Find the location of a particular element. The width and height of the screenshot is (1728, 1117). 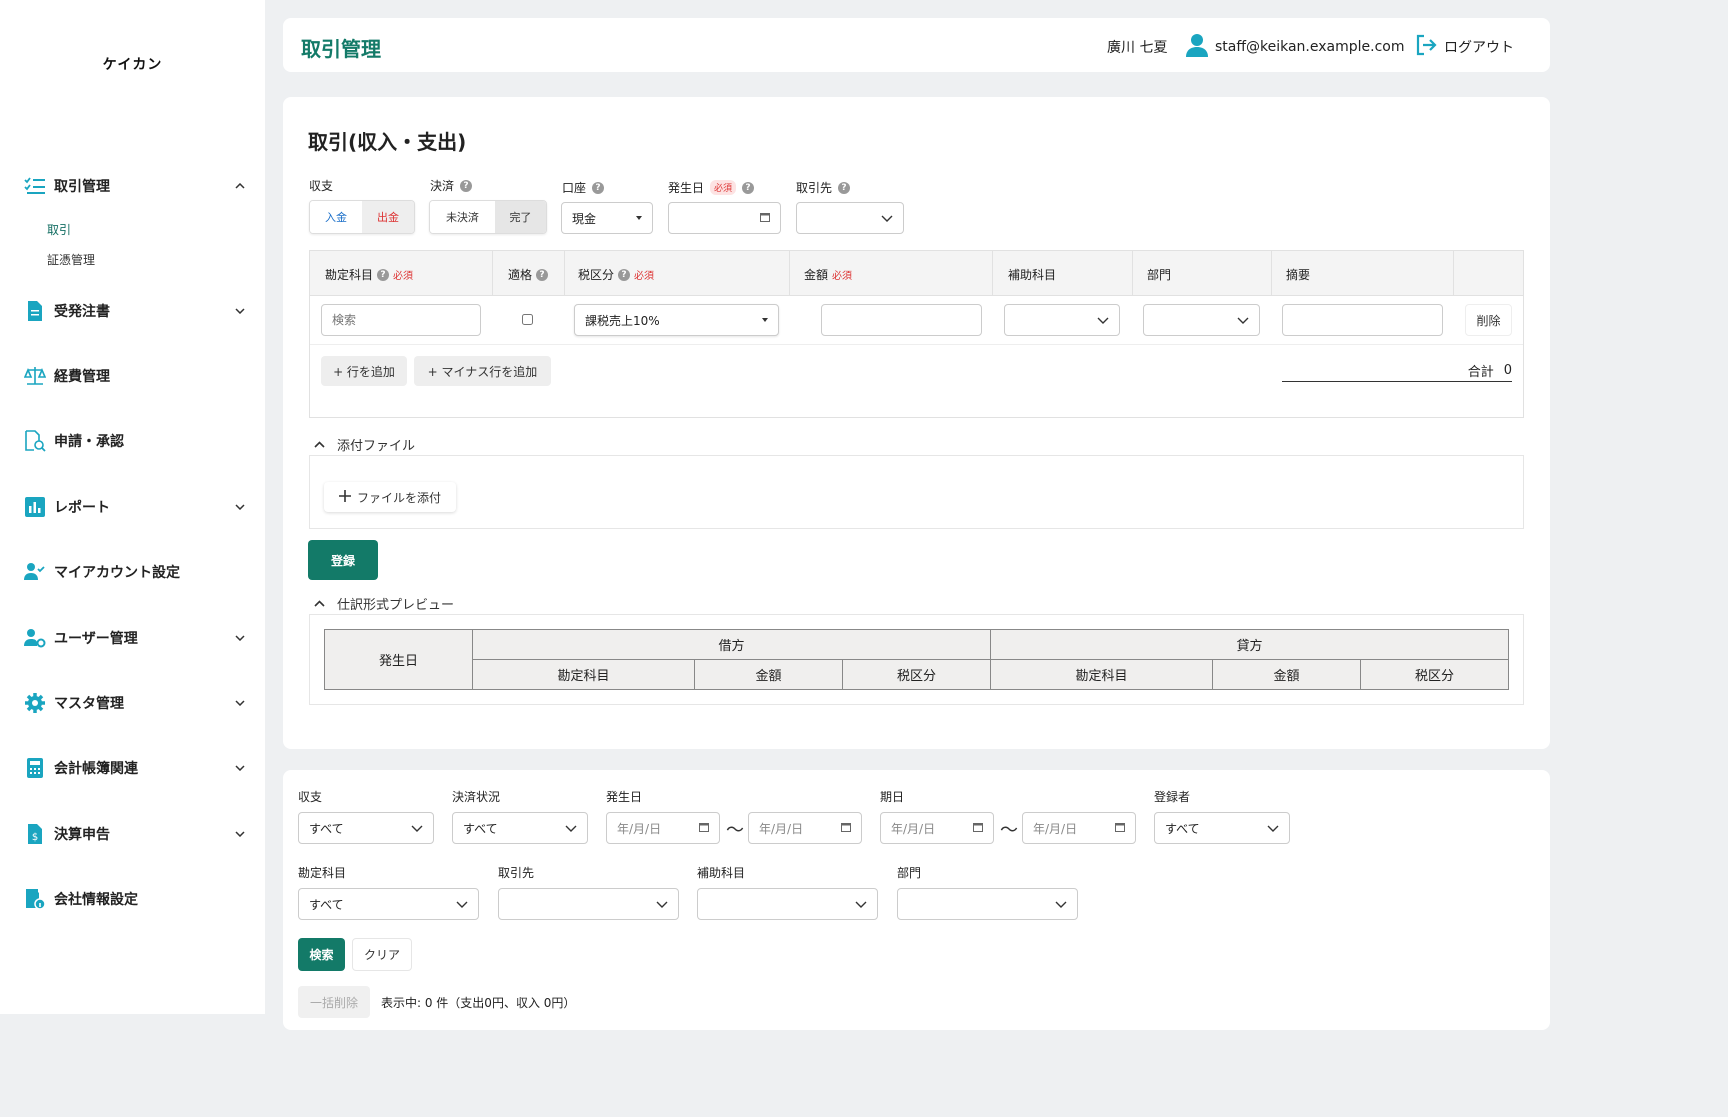

select-value: 課税売上10% is located at coordinates (622, 320).